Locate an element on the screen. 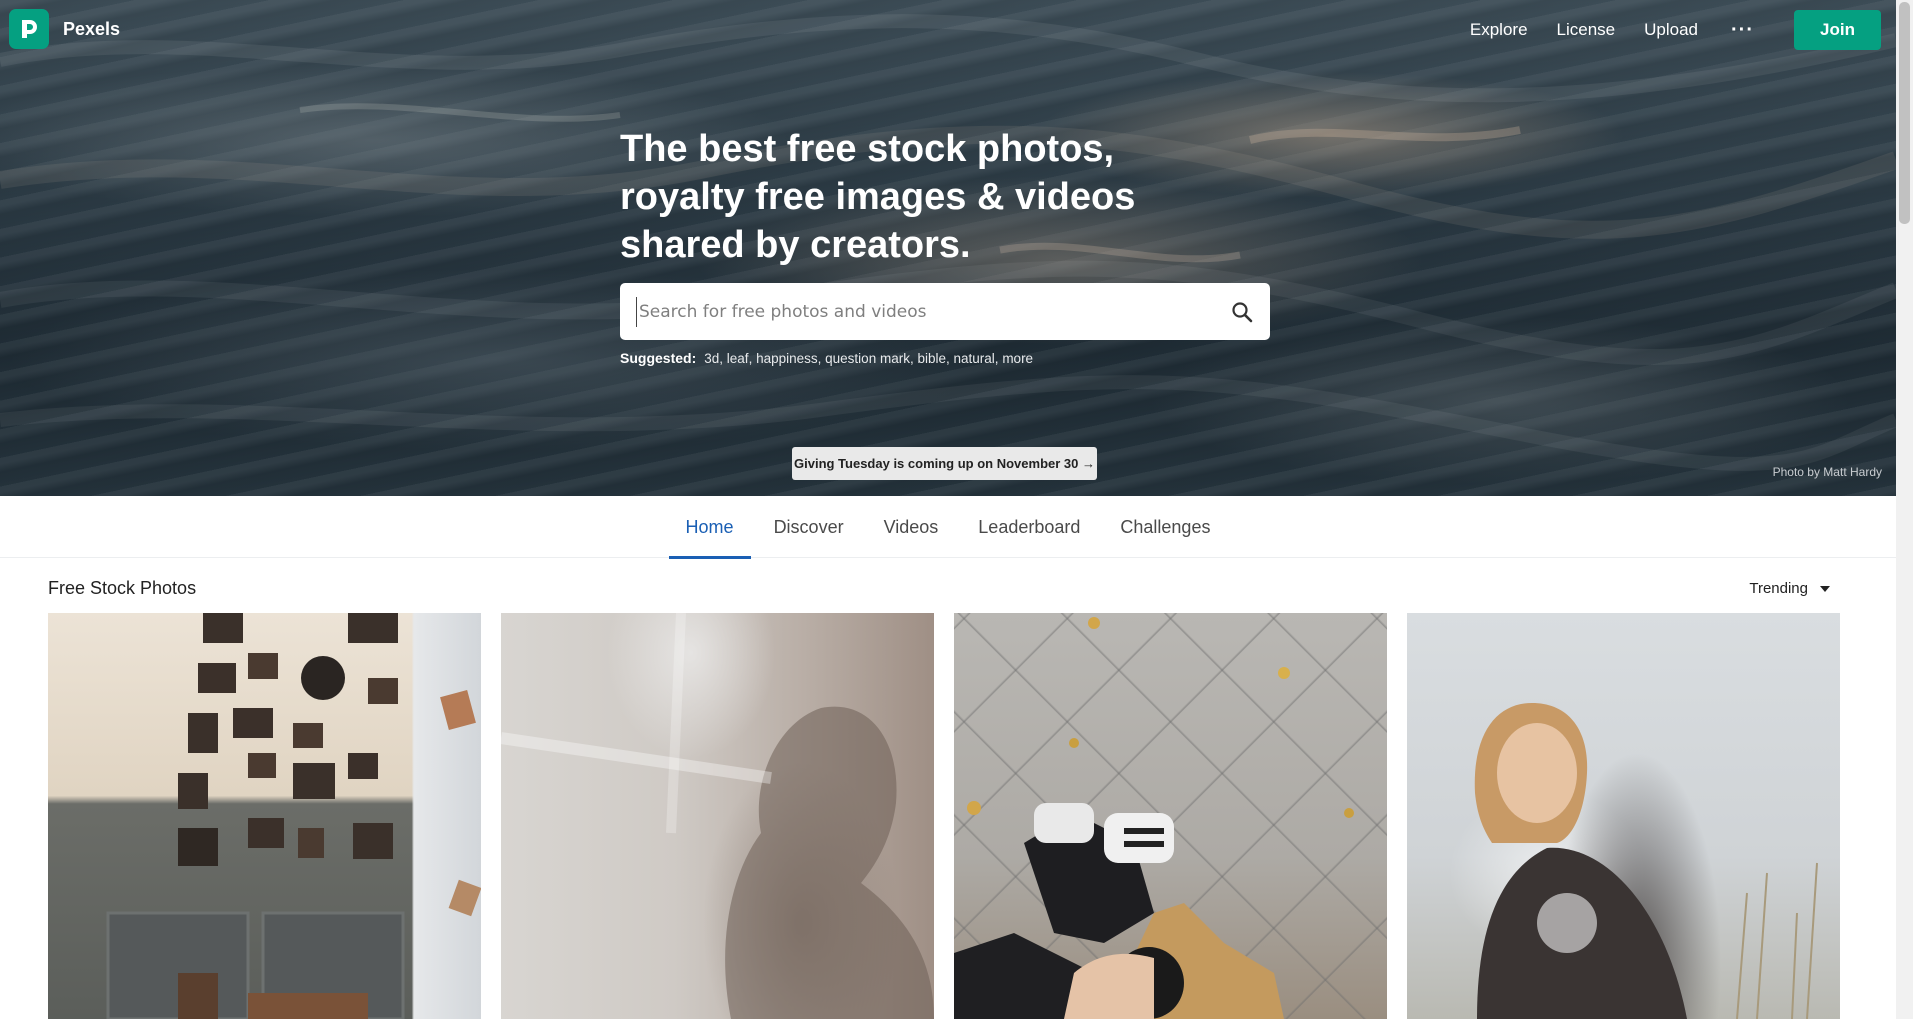 This screenshot has height=1019, width=1913. photo-card-sneakers-coffee is located at coordinates (1170, 816).